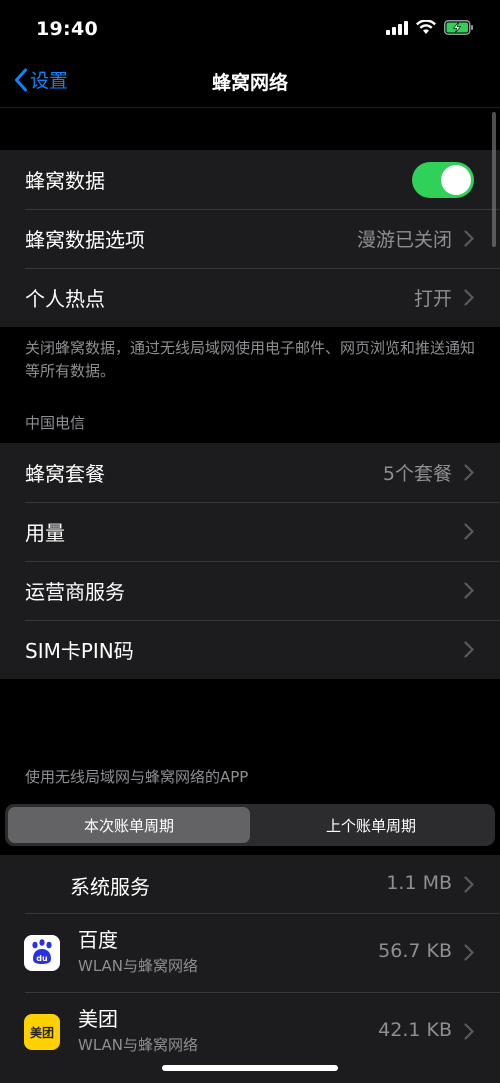 The width and height of the screenshot is (500, 1083). I want to click on cellular-data-label: 蜂窝数据, so click(65, 181).